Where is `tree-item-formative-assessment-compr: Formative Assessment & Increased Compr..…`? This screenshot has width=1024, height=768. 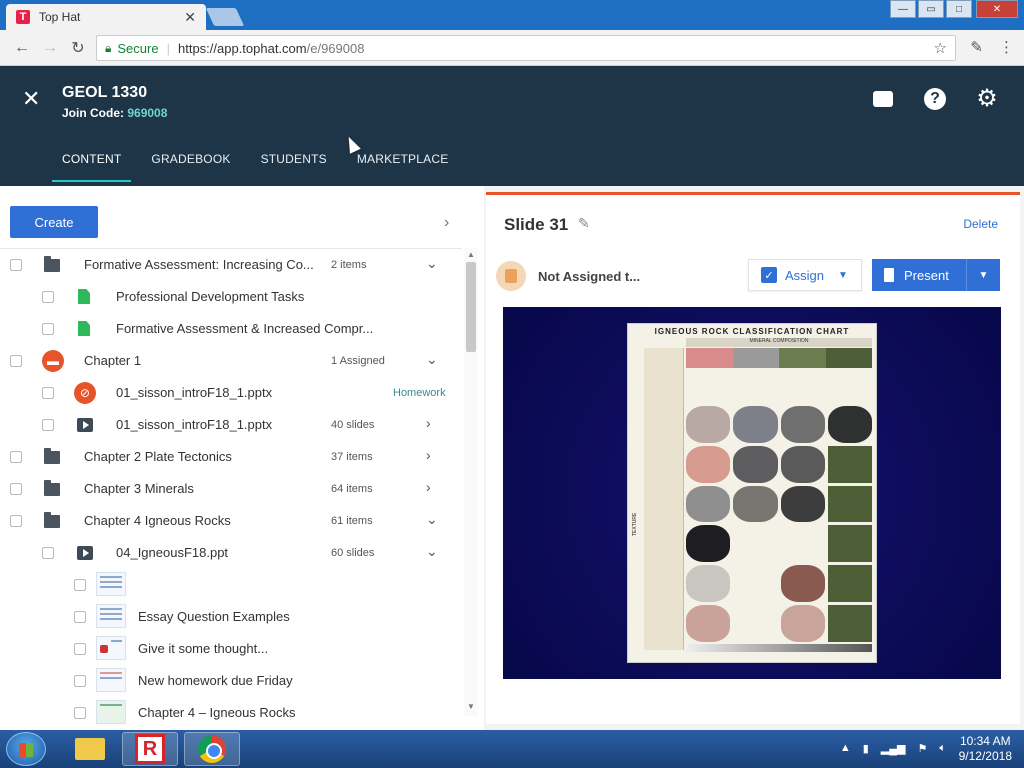 tree-item-formative-assessment-compr: Formative Assessment & Increased Compr..… is located at coordinates (231, 329).